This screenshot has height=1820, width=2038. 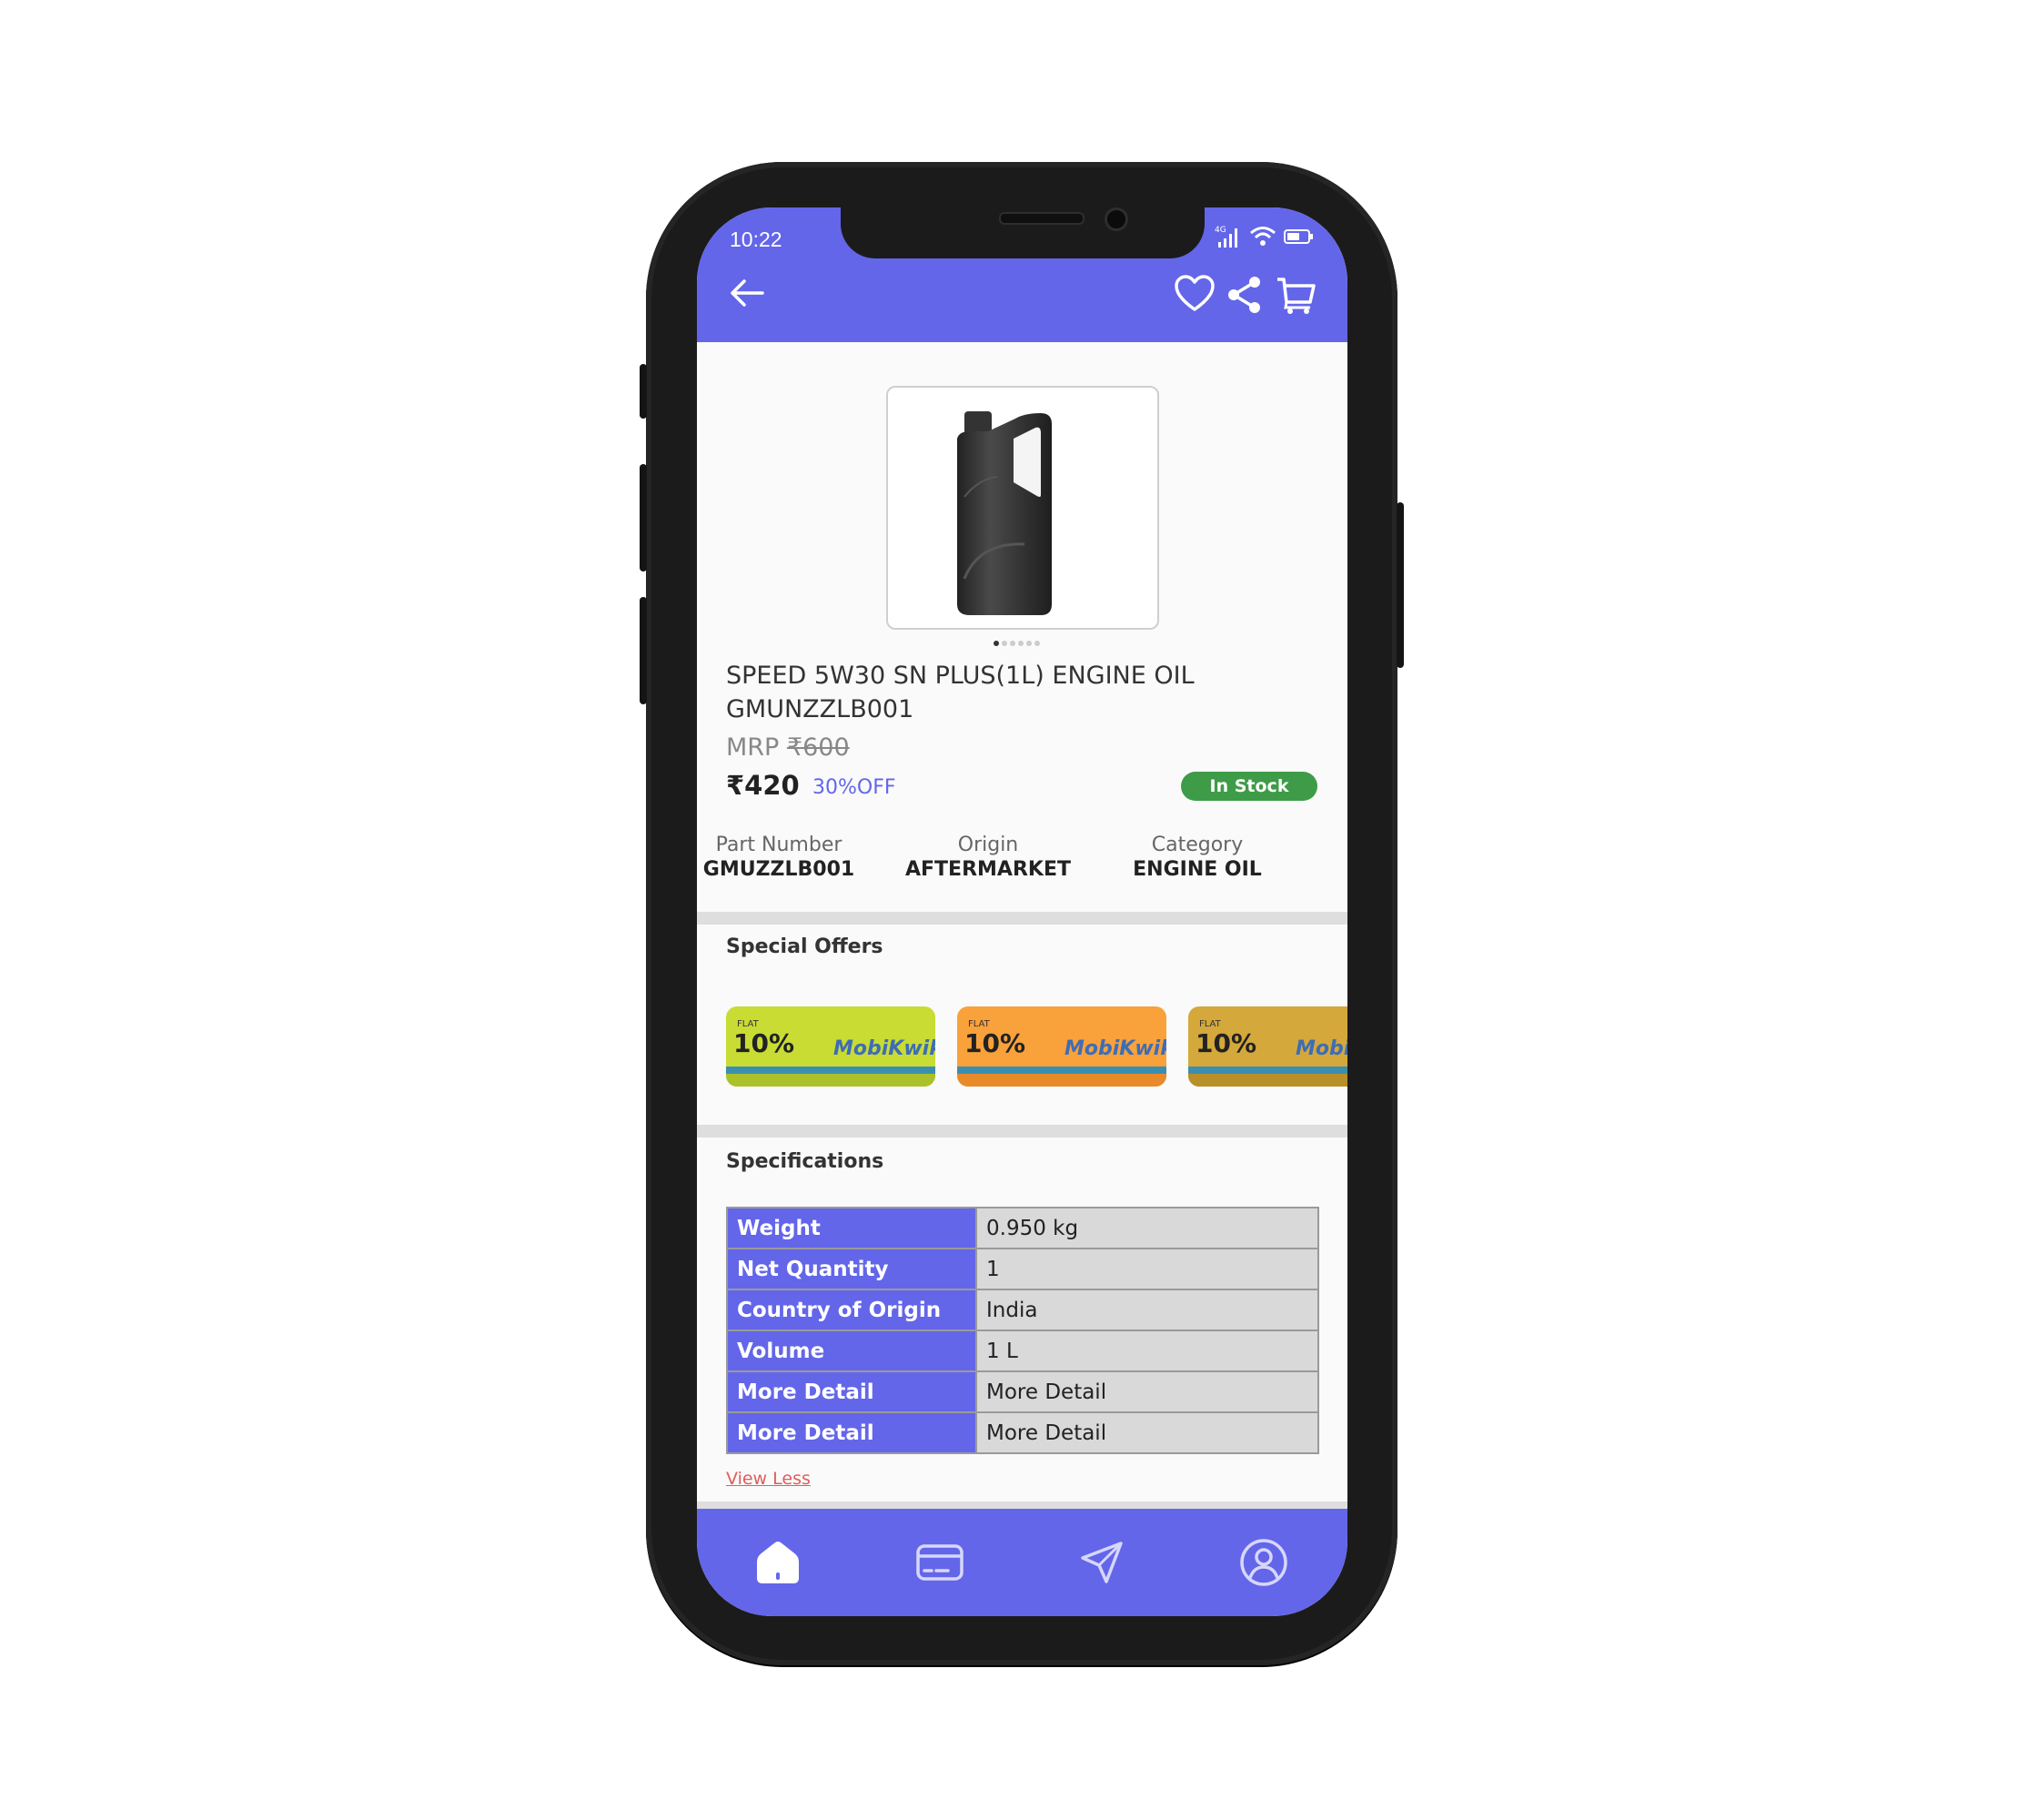 What do you see at coordinates (643, 650) in the screenshot?
I see `volume-down-button` at bounding box center [643, 650].